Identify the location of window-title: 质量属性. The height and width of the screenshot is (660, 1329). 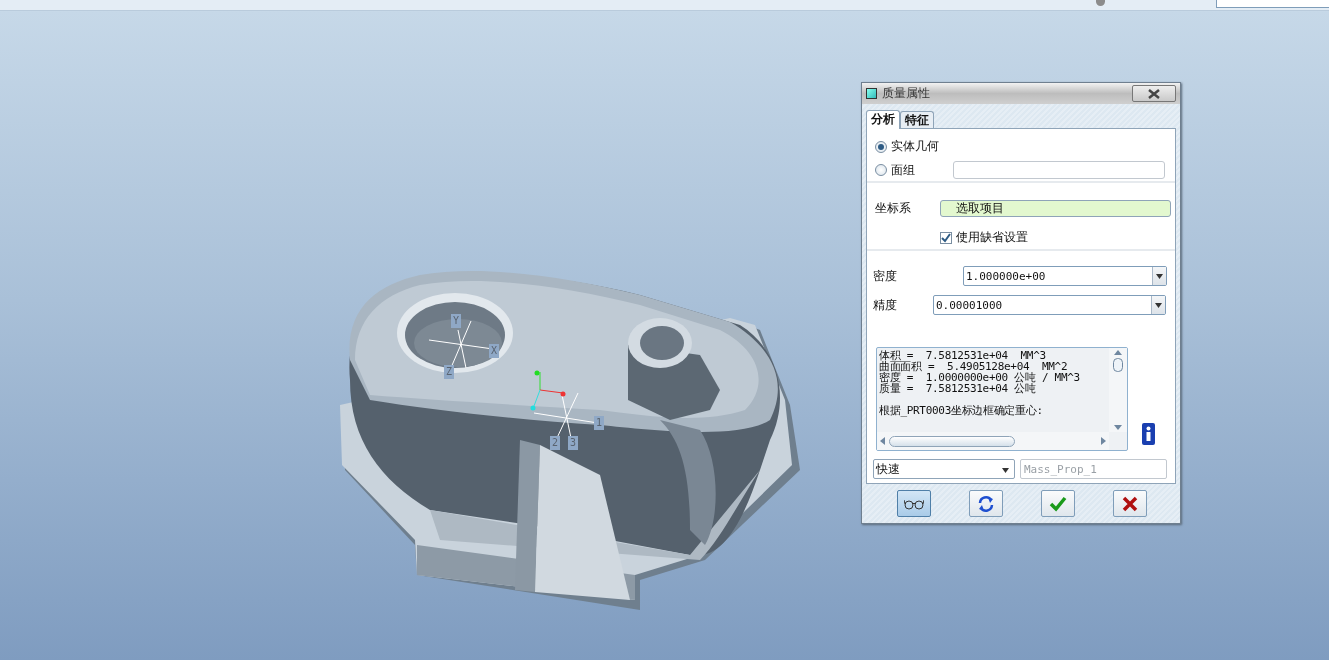
(906, 93).